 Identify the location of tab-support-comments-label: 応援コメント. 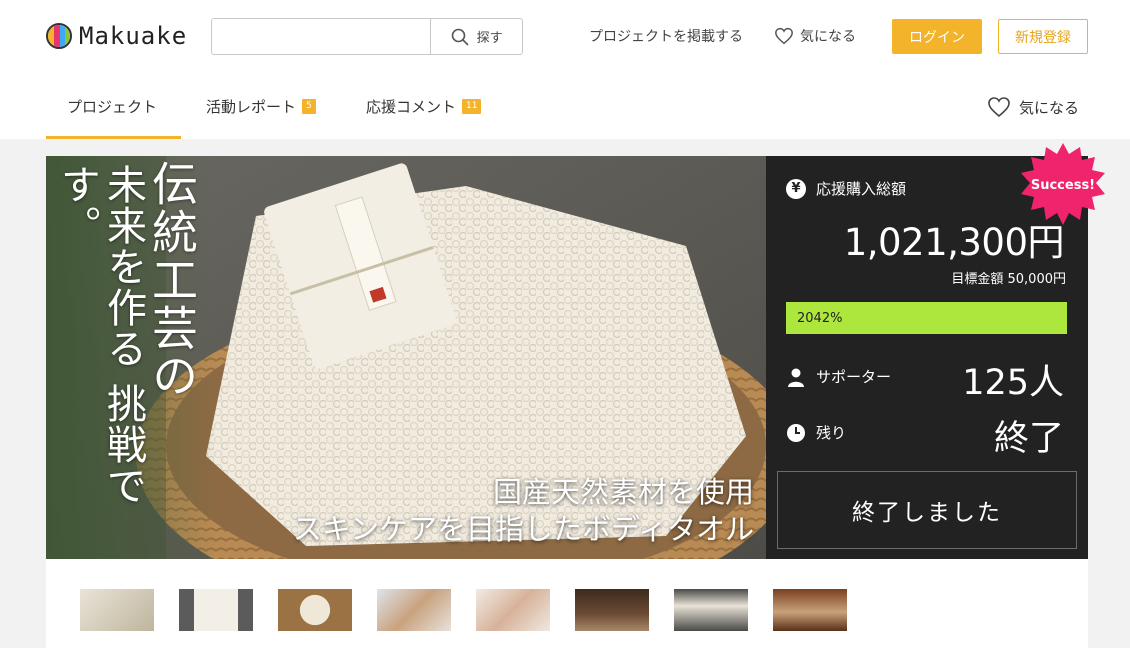
(411, 107).